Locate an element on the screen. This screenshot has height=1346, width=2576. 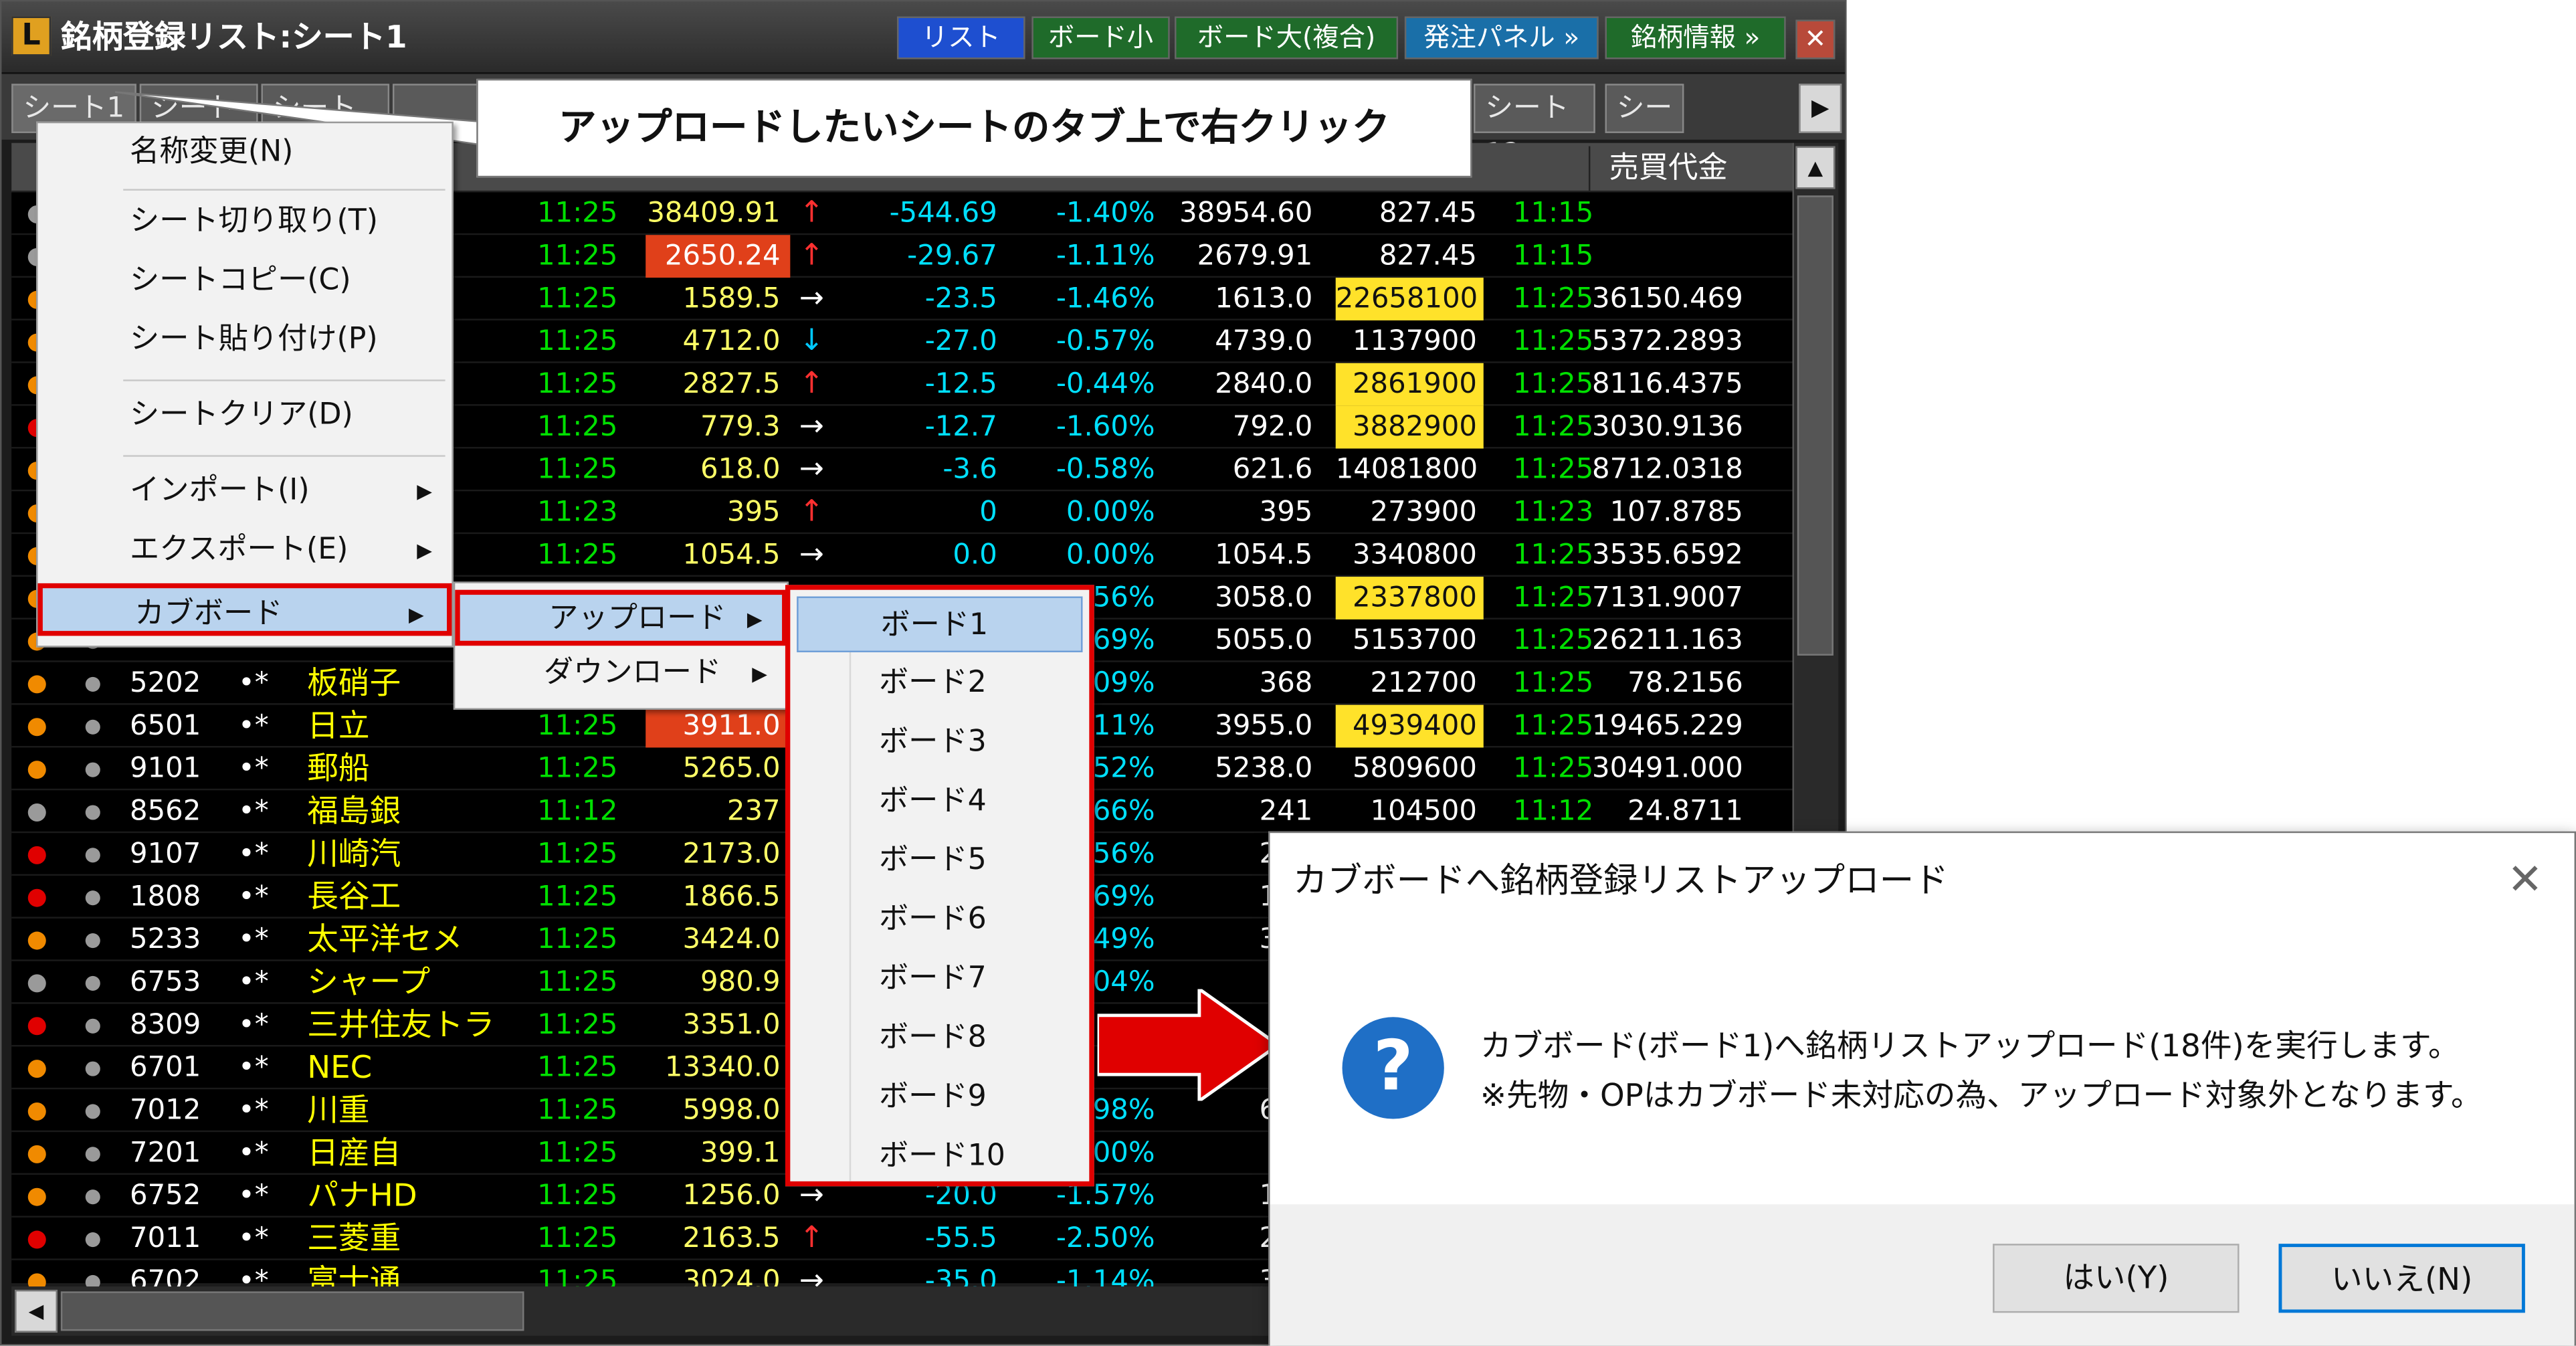
menu-item-cut-sheet: シート切り取り(T) is located at coordinates (246, 222).